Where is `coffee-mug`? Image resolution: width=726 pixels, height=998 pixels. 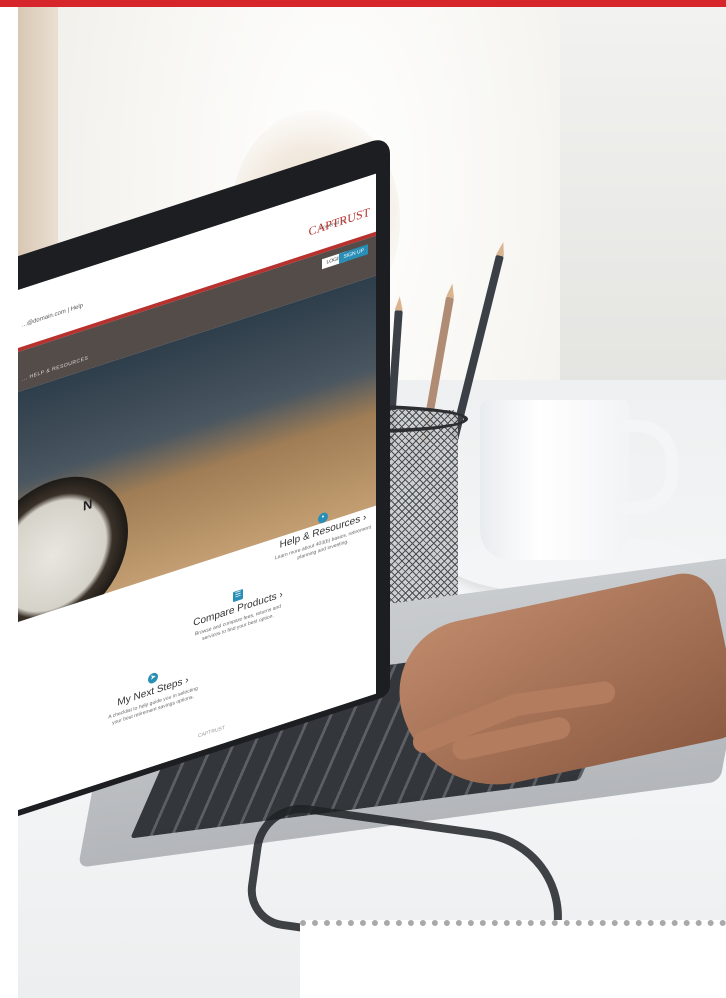
coffee-mug is located at coordinates (555, 480).